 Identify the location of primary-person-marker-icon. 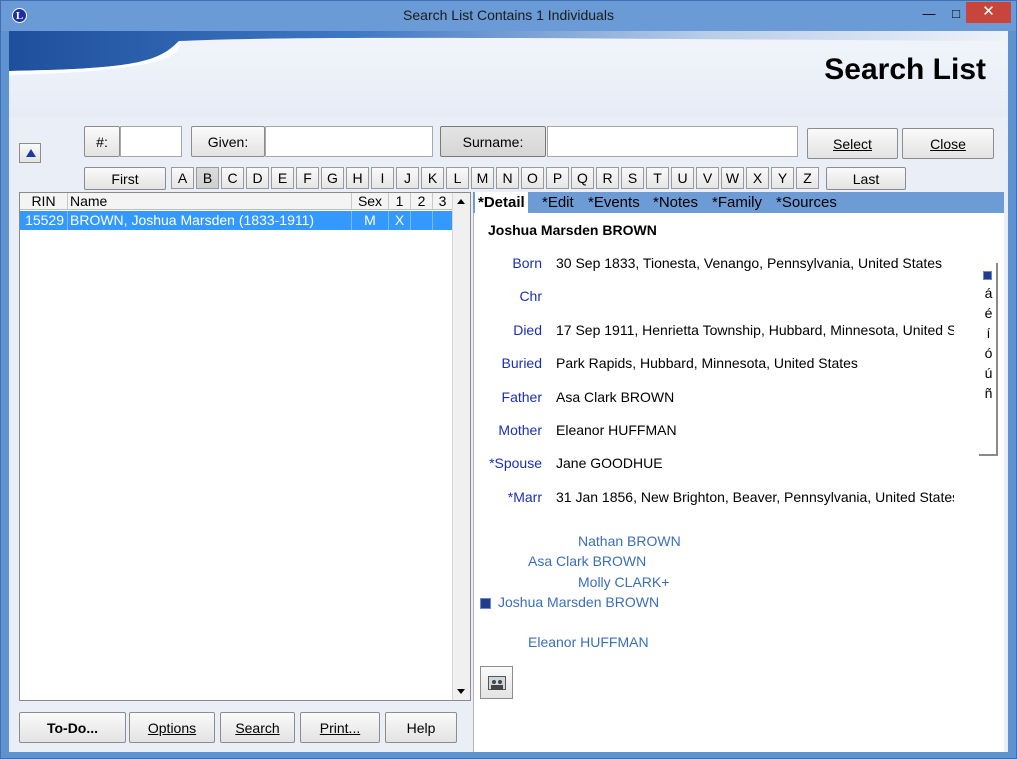
(485, 603).